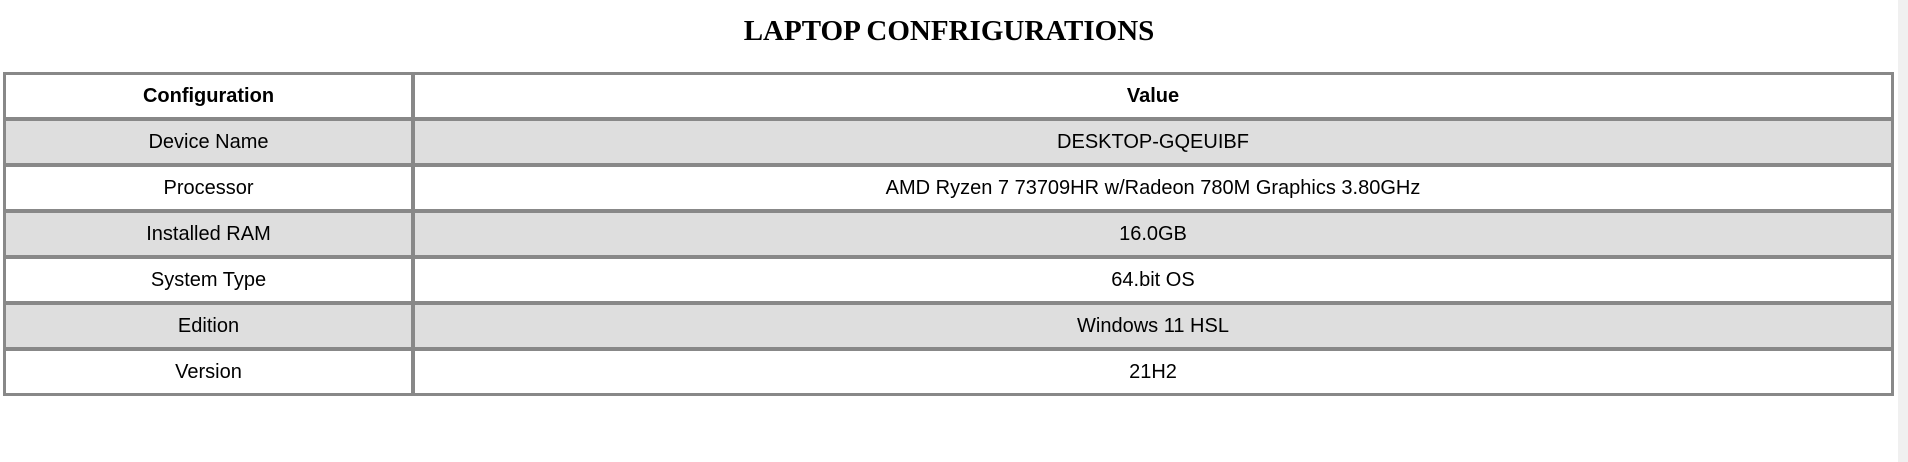 The width and height of the screenshot is (1908, 462). I want to click on config-value-cell: 16.0GB, so click(1153, 236).